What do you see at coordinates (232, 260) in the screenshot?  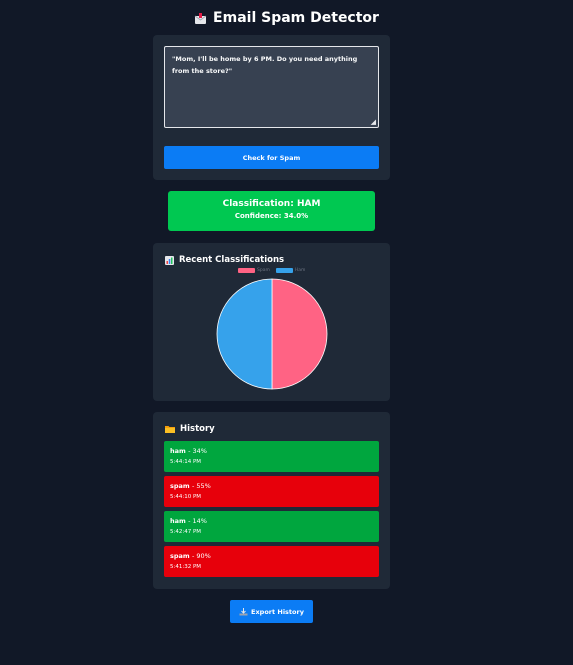 I see `chart-title-text: Recent Classifications` at bounding box center [232, 260].